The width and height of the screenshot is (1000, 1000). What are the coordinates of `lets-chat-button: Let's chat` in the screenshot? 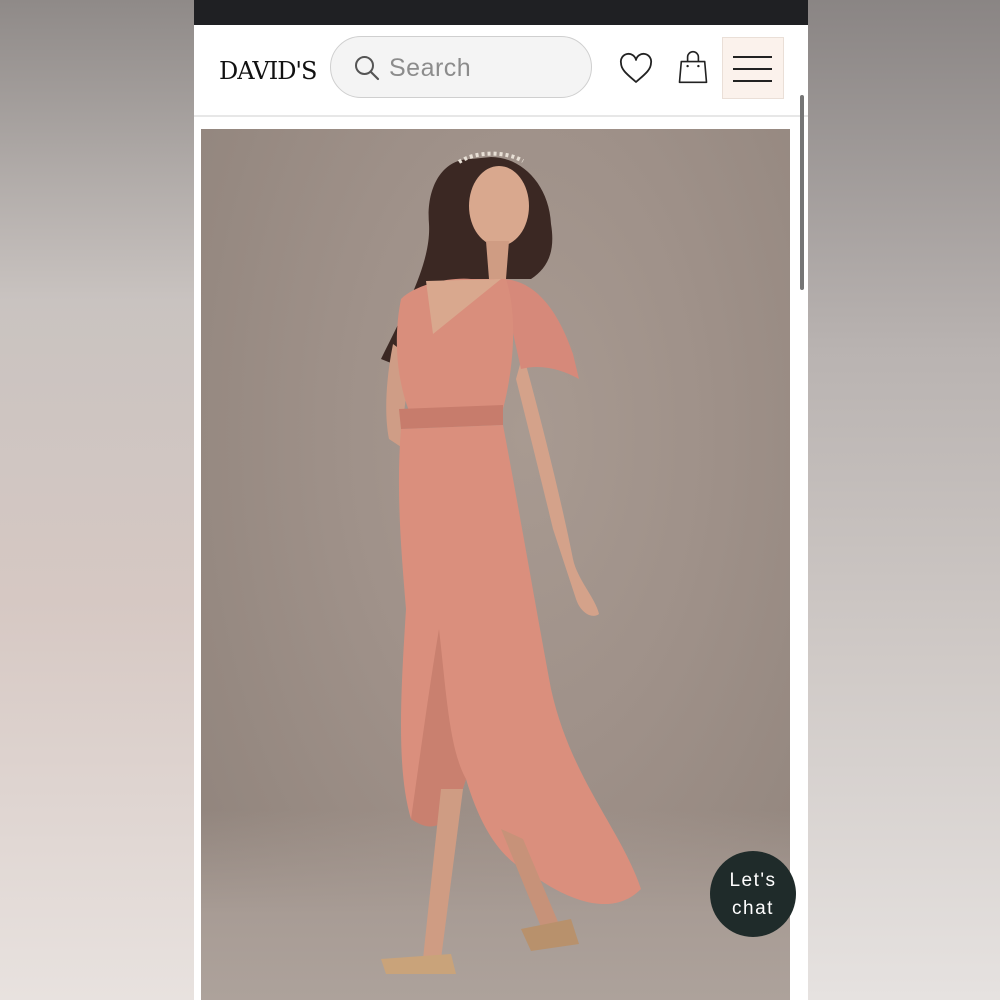 It's located at (753, 894).